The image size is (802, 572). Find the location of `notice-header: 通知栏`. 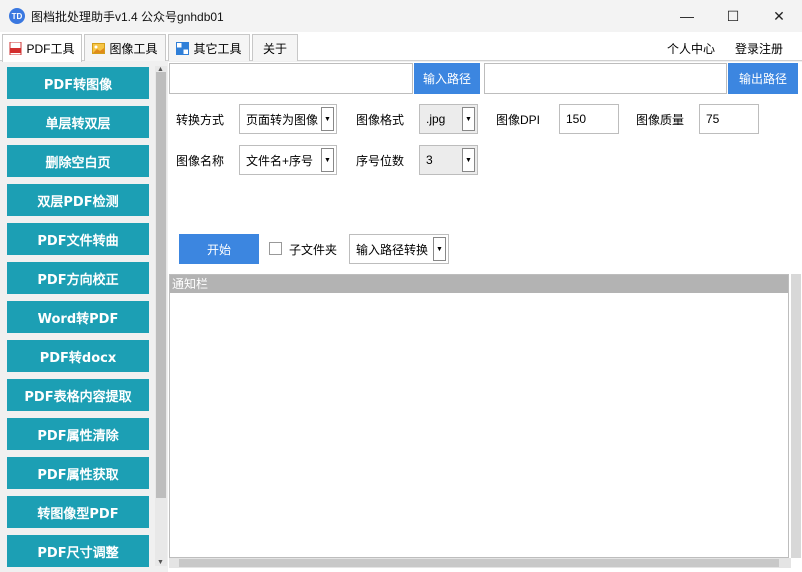

notice-header: 通知栏 is located at coordinates (479, 284).